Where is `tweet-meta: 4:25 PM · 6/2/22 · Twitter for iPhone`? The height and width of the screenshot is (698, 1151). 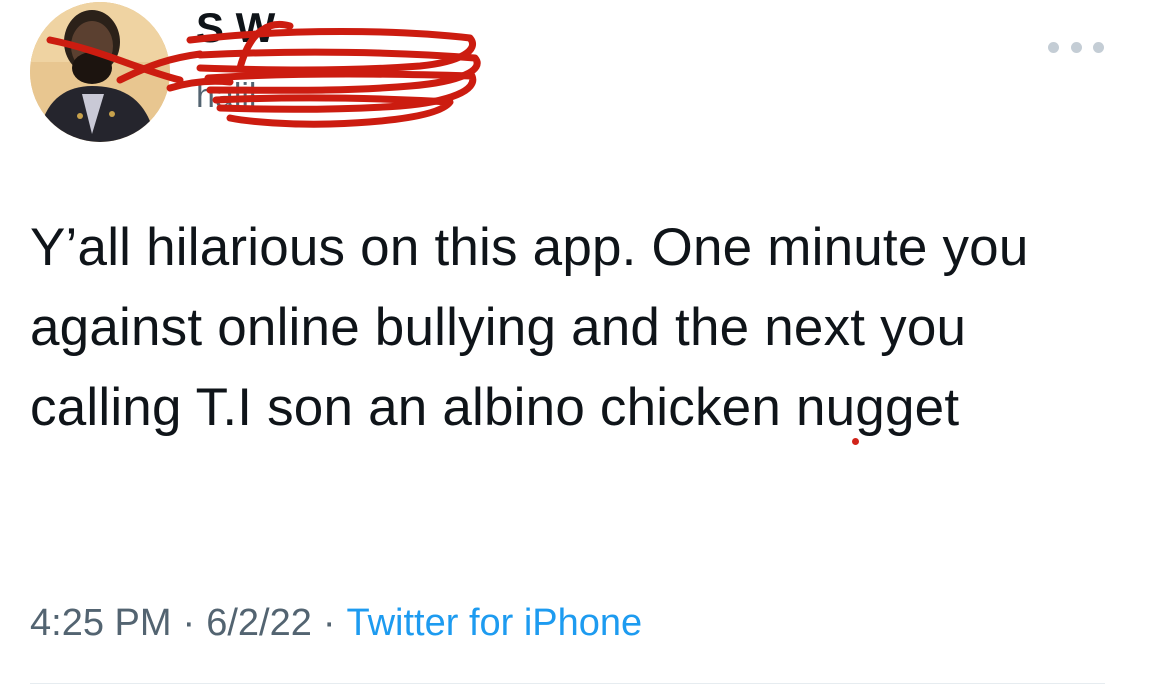 tweet-meta: 4:25 PM · 6/2/22 · Twitter for iPhone is located at coordinates (336, 623).